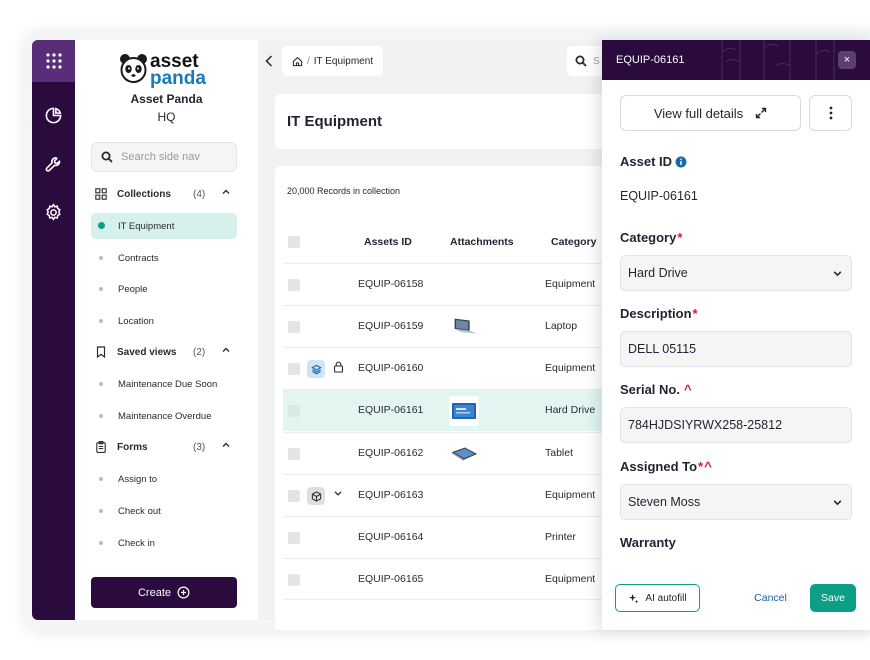 The height and width of the screenshot is (660, 870). Describe the element at coordinates (53, 61) in the screenshot. I see `apps-grid-button` at that location.